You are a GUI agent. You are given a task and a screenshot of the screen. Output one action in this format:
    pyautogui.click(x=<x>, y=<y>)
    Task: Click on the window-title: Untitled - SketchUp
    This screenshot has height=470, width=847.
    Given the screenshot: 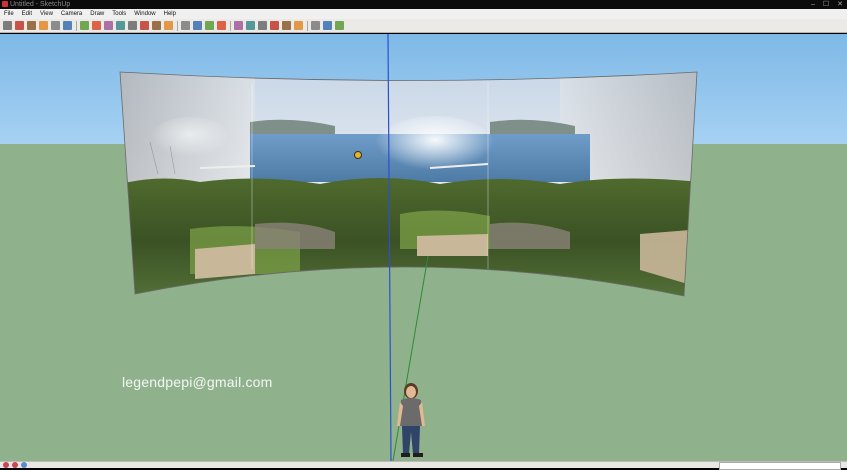 What is the action you would take?
    pyautogui.click(x=40, y=4)
    